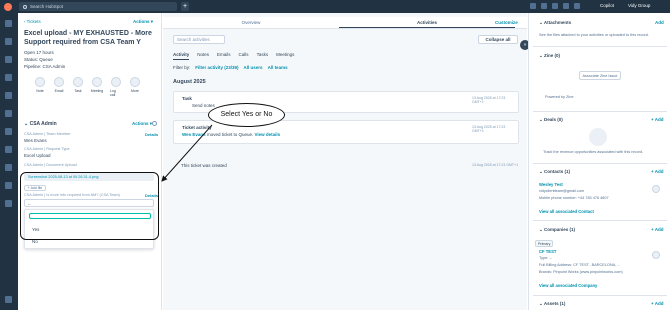 This screenshot has width=670, height=310. I want to click on note-icon, so click(40, 82).